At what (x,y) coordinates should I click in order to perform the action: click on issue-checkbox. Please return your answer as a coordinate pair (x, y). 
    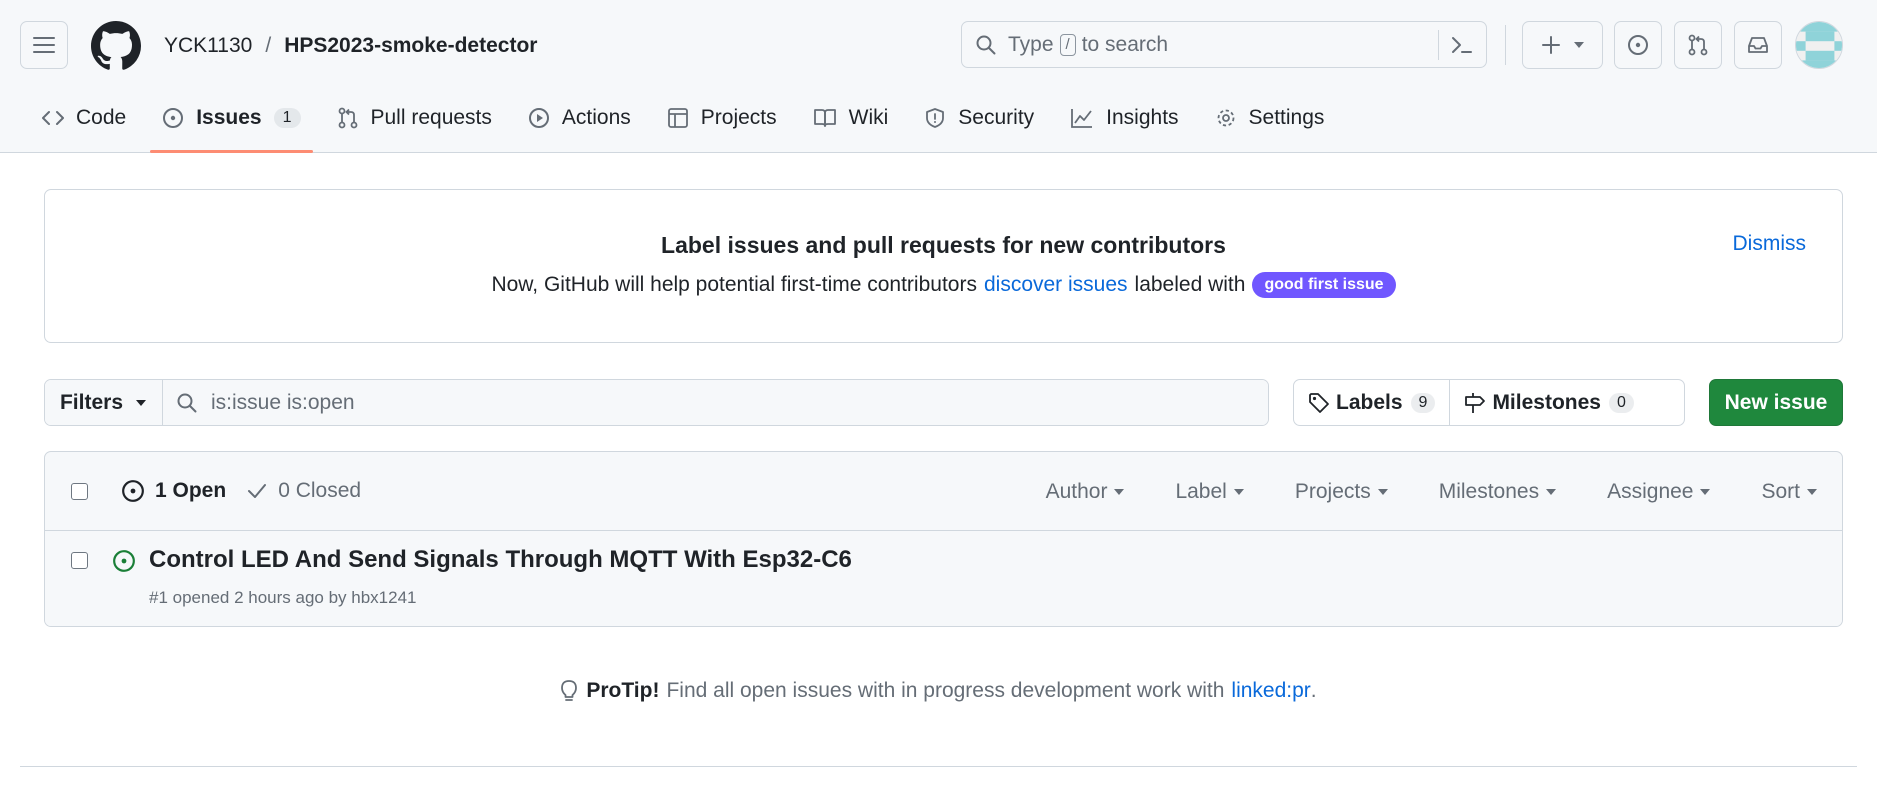
    Looking at the image, I should click on (79, 560).